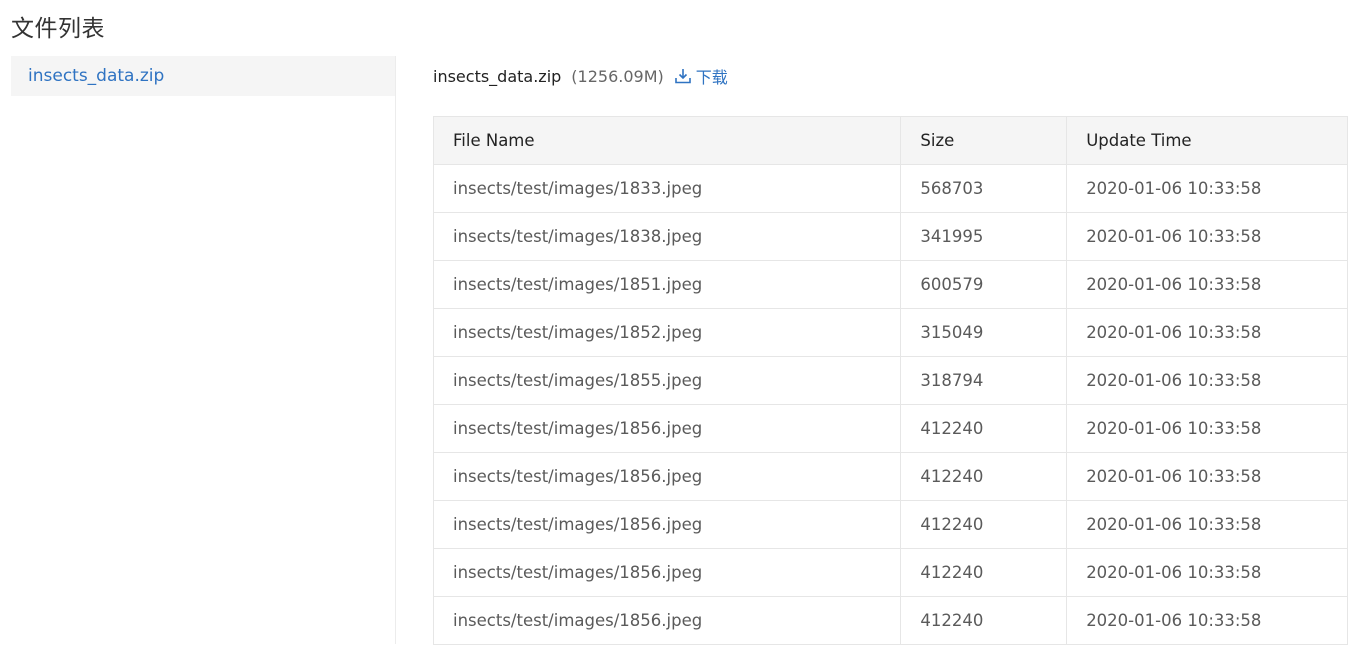 This screenshot has height=645, width=1348. What do you see at coordinates (203, 76) in the screenshot?
I see `sidebar-item-insects-data-zip: insects_data.zip` at bounding box center [203, 76].